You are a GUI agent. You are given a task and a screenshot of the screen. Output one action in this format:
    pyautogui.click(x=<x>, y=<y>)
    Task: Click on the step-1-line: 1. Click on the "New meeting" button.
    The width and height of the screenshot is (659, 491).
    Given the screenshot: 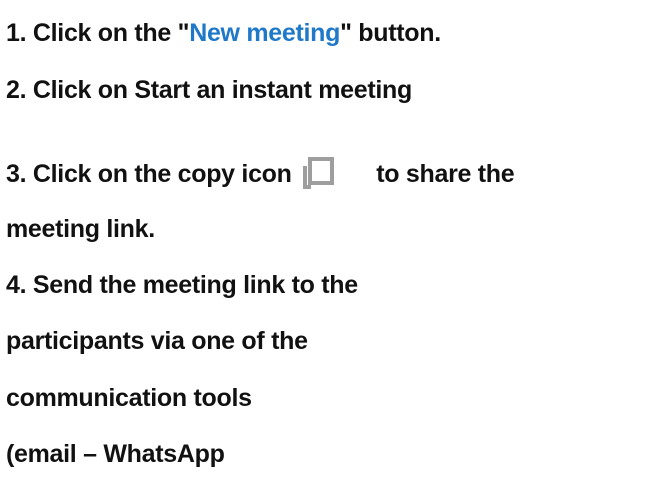 What is the action you would take?
    pyautogui.click(x=223, y=33)
    